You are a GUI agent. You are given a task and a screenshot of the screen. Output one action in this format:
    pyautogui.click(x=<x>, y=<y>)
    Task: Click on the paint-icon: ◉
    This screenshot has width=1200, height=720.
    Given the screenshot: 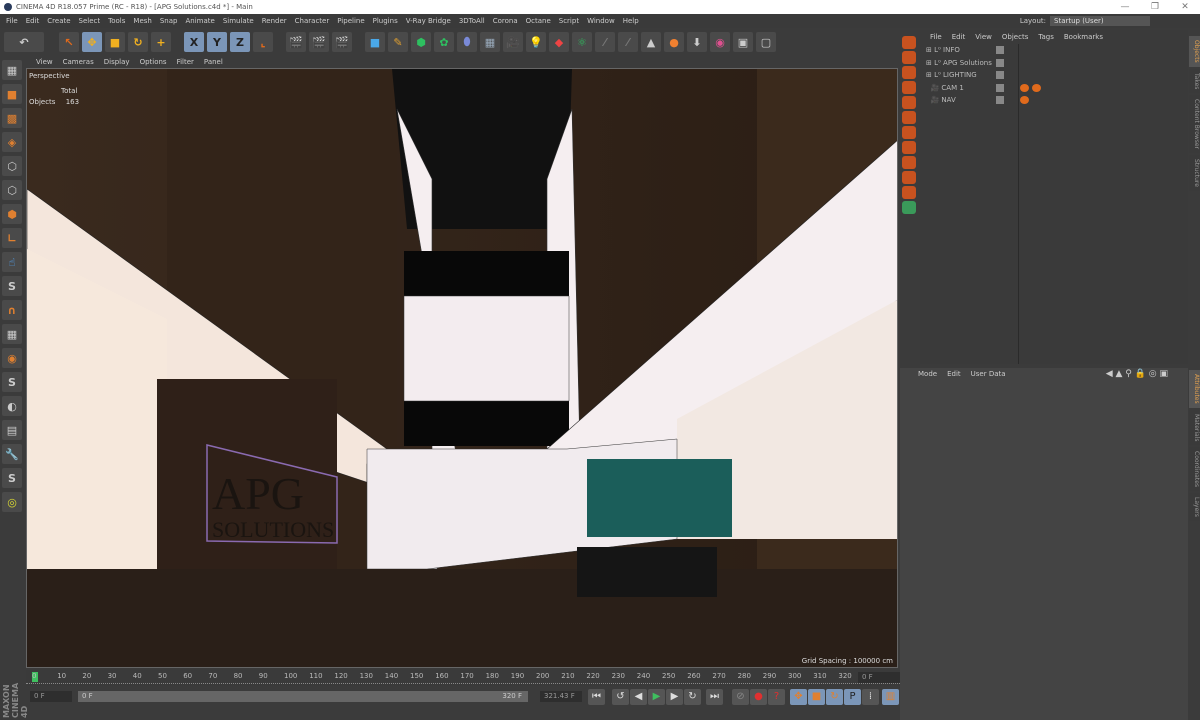 What is the action you would take?
    pyautogui.click(x=12, y=358)
    